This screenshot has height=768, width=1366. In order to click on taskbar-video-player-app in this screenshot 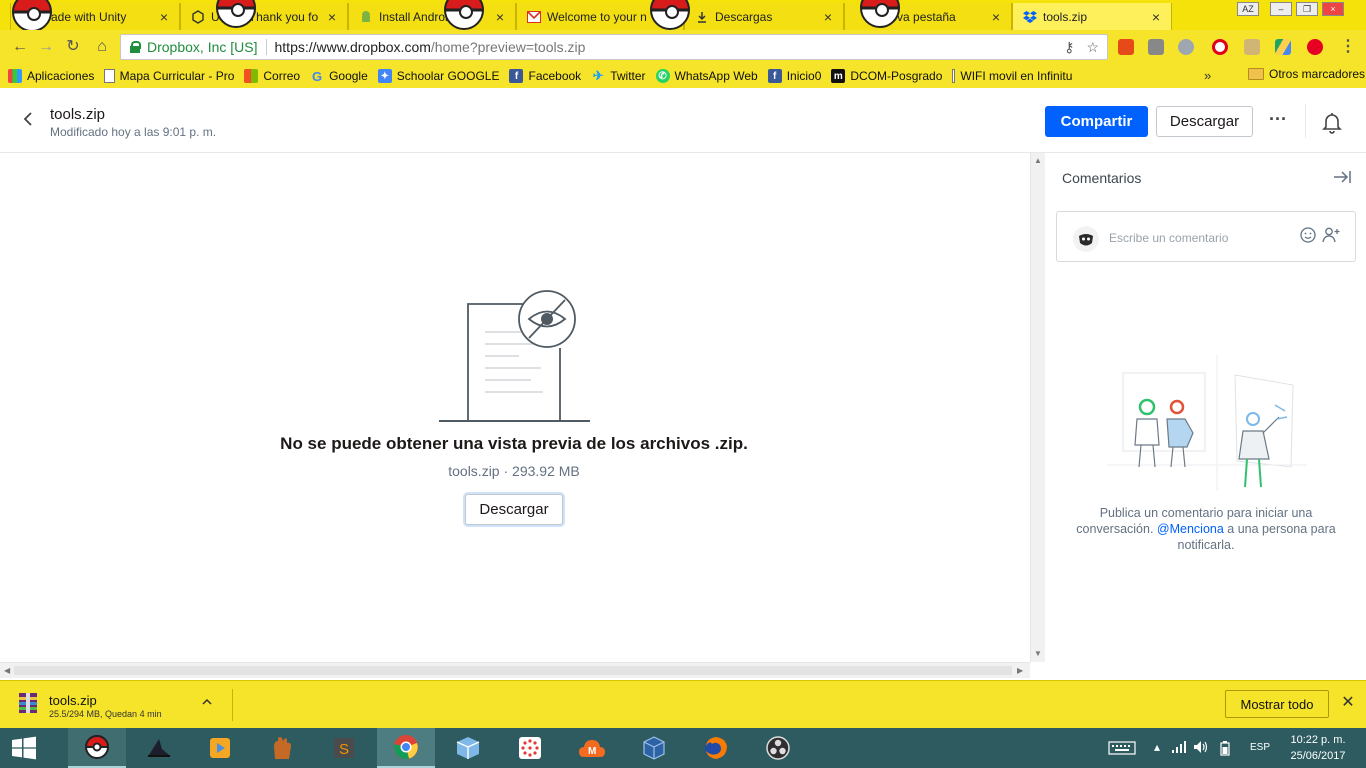, I will do `click(220, 748)`.